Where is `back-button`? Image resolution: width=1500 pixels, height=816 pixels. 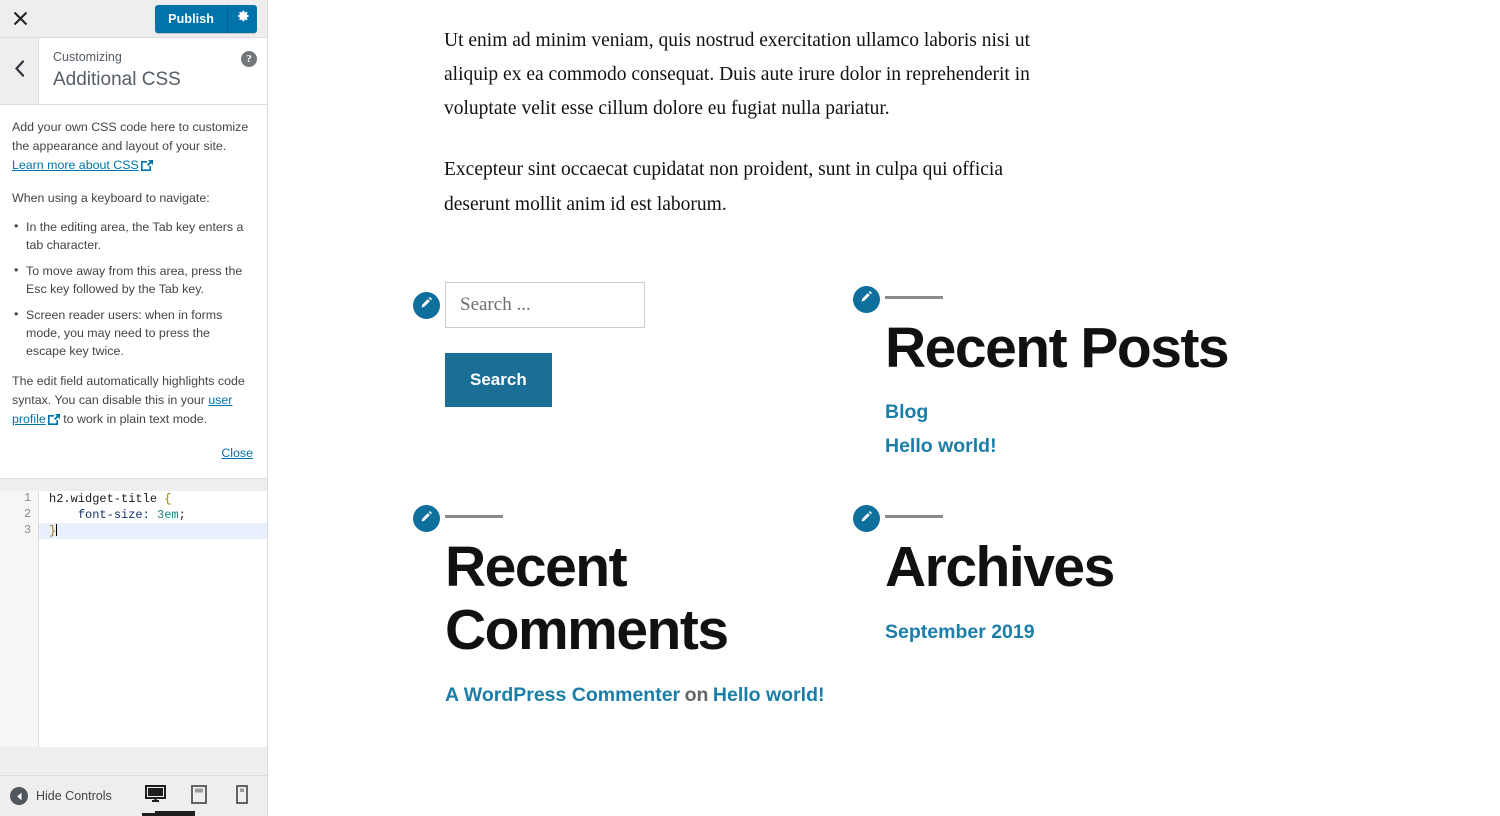
back-button is located at coordinates (19, 71).